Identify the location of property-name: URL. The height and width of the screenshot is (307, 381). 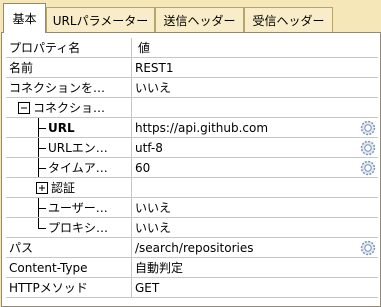
(69, 127).